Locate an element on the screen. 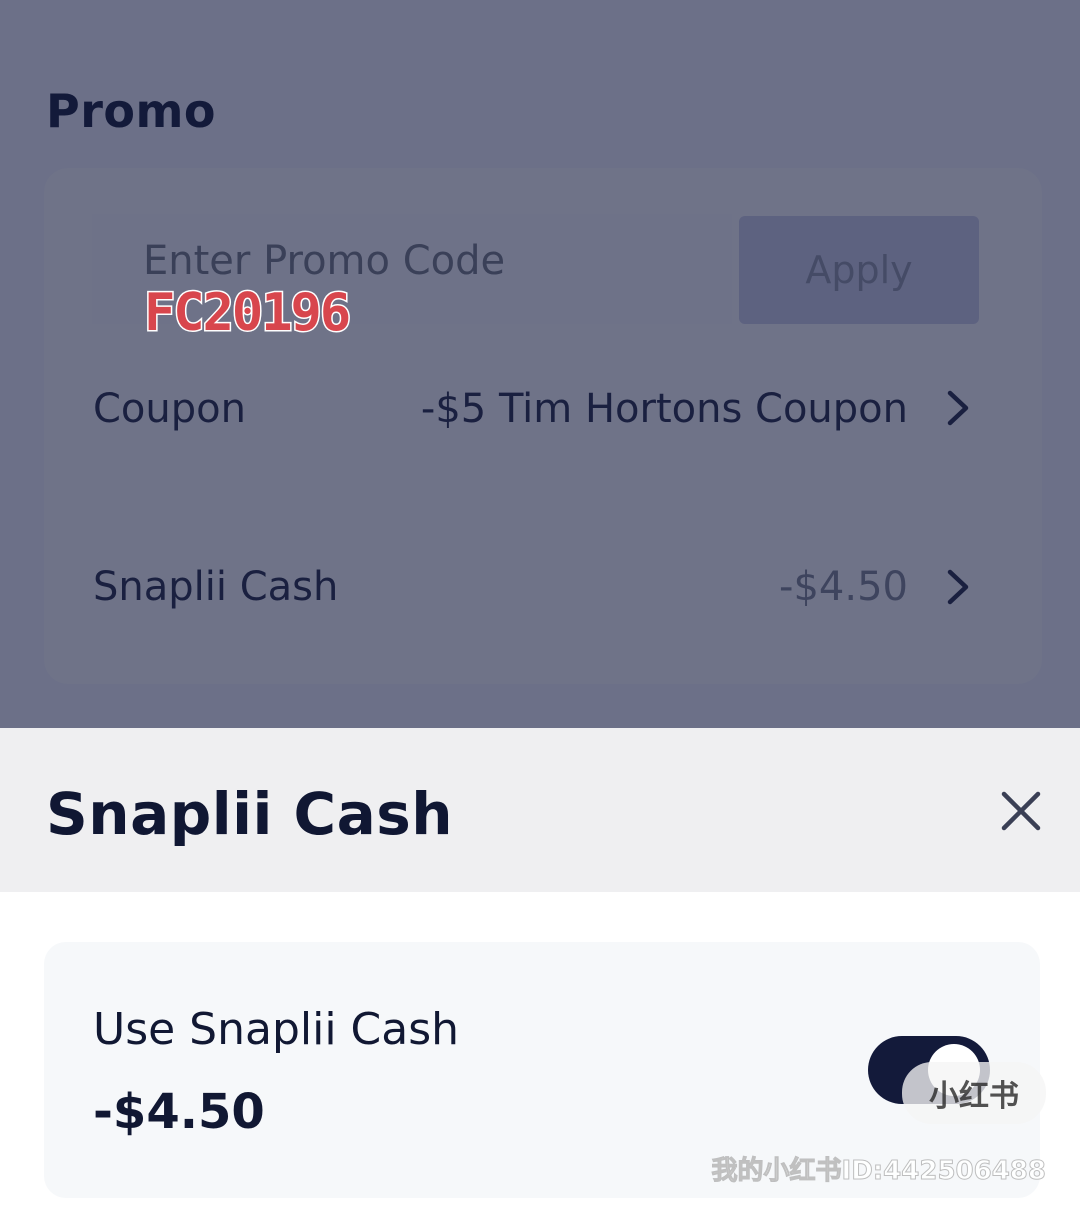 This screenshot has height=1212, width=1080. snaplii-cash-row-label: Snaplii Cash is located at coordinates (215, 587).